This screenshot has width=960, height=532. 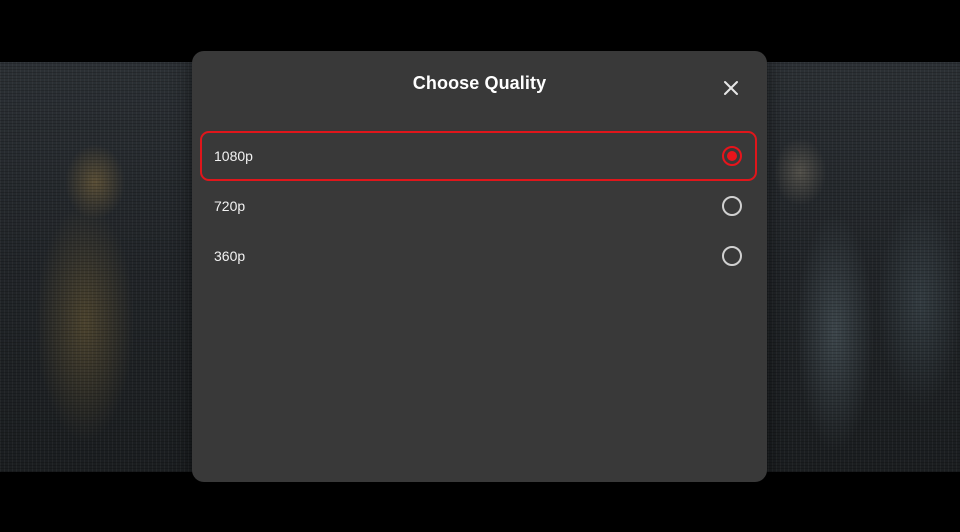 What do you see at coordinates (478, 156) in the screenshot?
I see `quality-option-1080p: 1080p` at bounding box center [478, 156].